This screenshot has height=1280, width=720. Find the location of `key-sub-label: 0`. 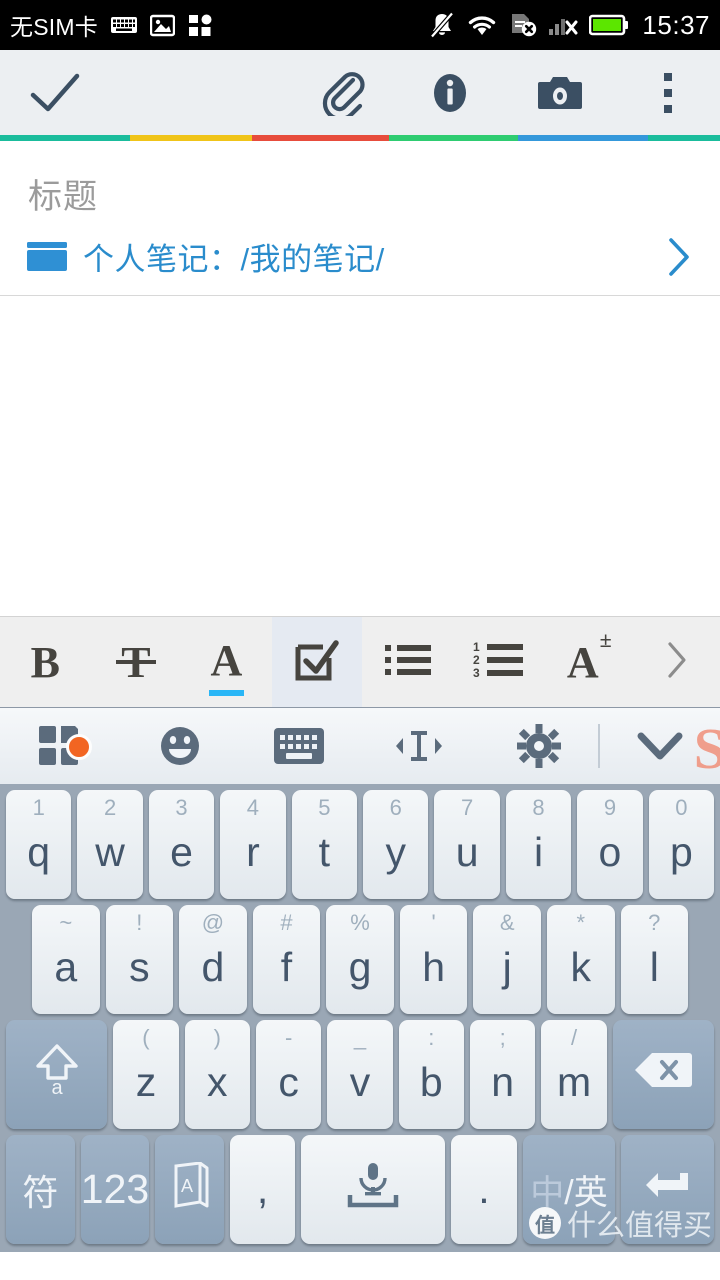

key-sub-label: 0 is located at coordinates (681, 807).